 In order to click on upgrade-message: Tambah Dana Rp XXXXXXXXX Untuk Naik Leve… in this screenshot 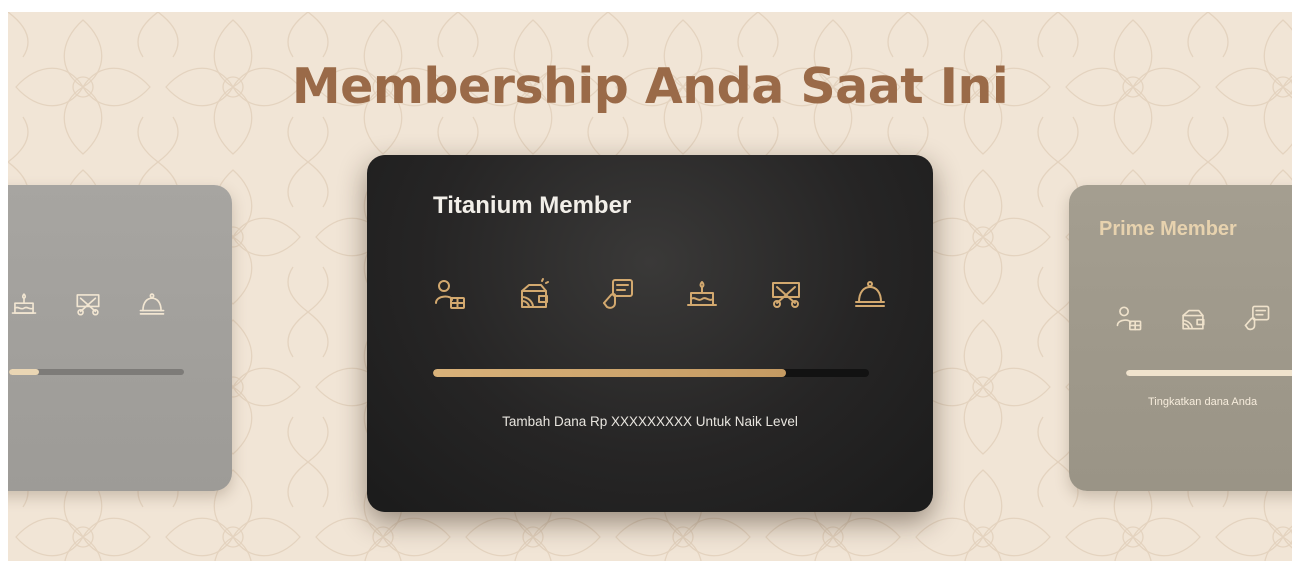, I will do `click(650, 421)`.